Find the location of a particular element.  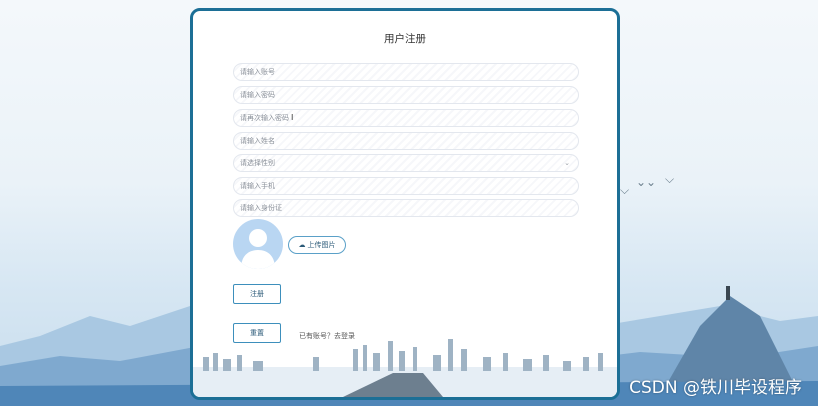

watermark: CSDN @铁川毕设程序 is located at coordinates (715, 388).